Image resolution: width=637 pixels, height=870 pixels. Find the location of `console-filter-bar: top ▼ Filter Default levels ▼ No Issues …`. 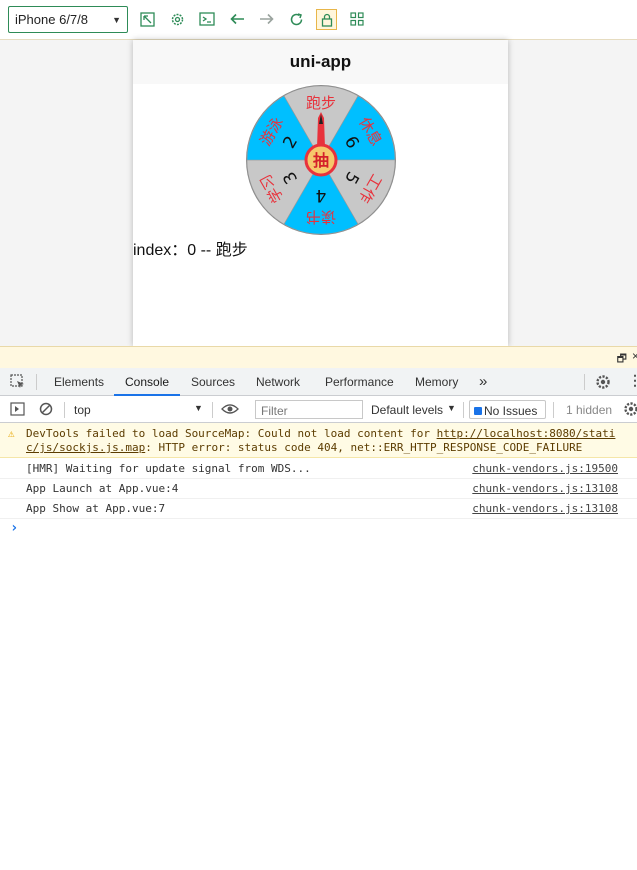

console-filter-bar: top ▼ Filter Default levels ▼ No Issues … is located at coordinates (318, 409).